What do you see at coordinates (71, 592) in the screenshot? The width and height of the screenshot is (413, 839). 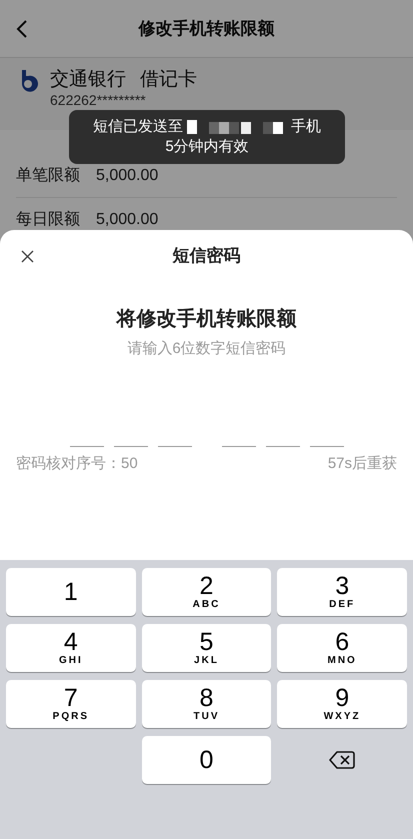 I see `keypad-key: 1` at bounding box center [71, 592].